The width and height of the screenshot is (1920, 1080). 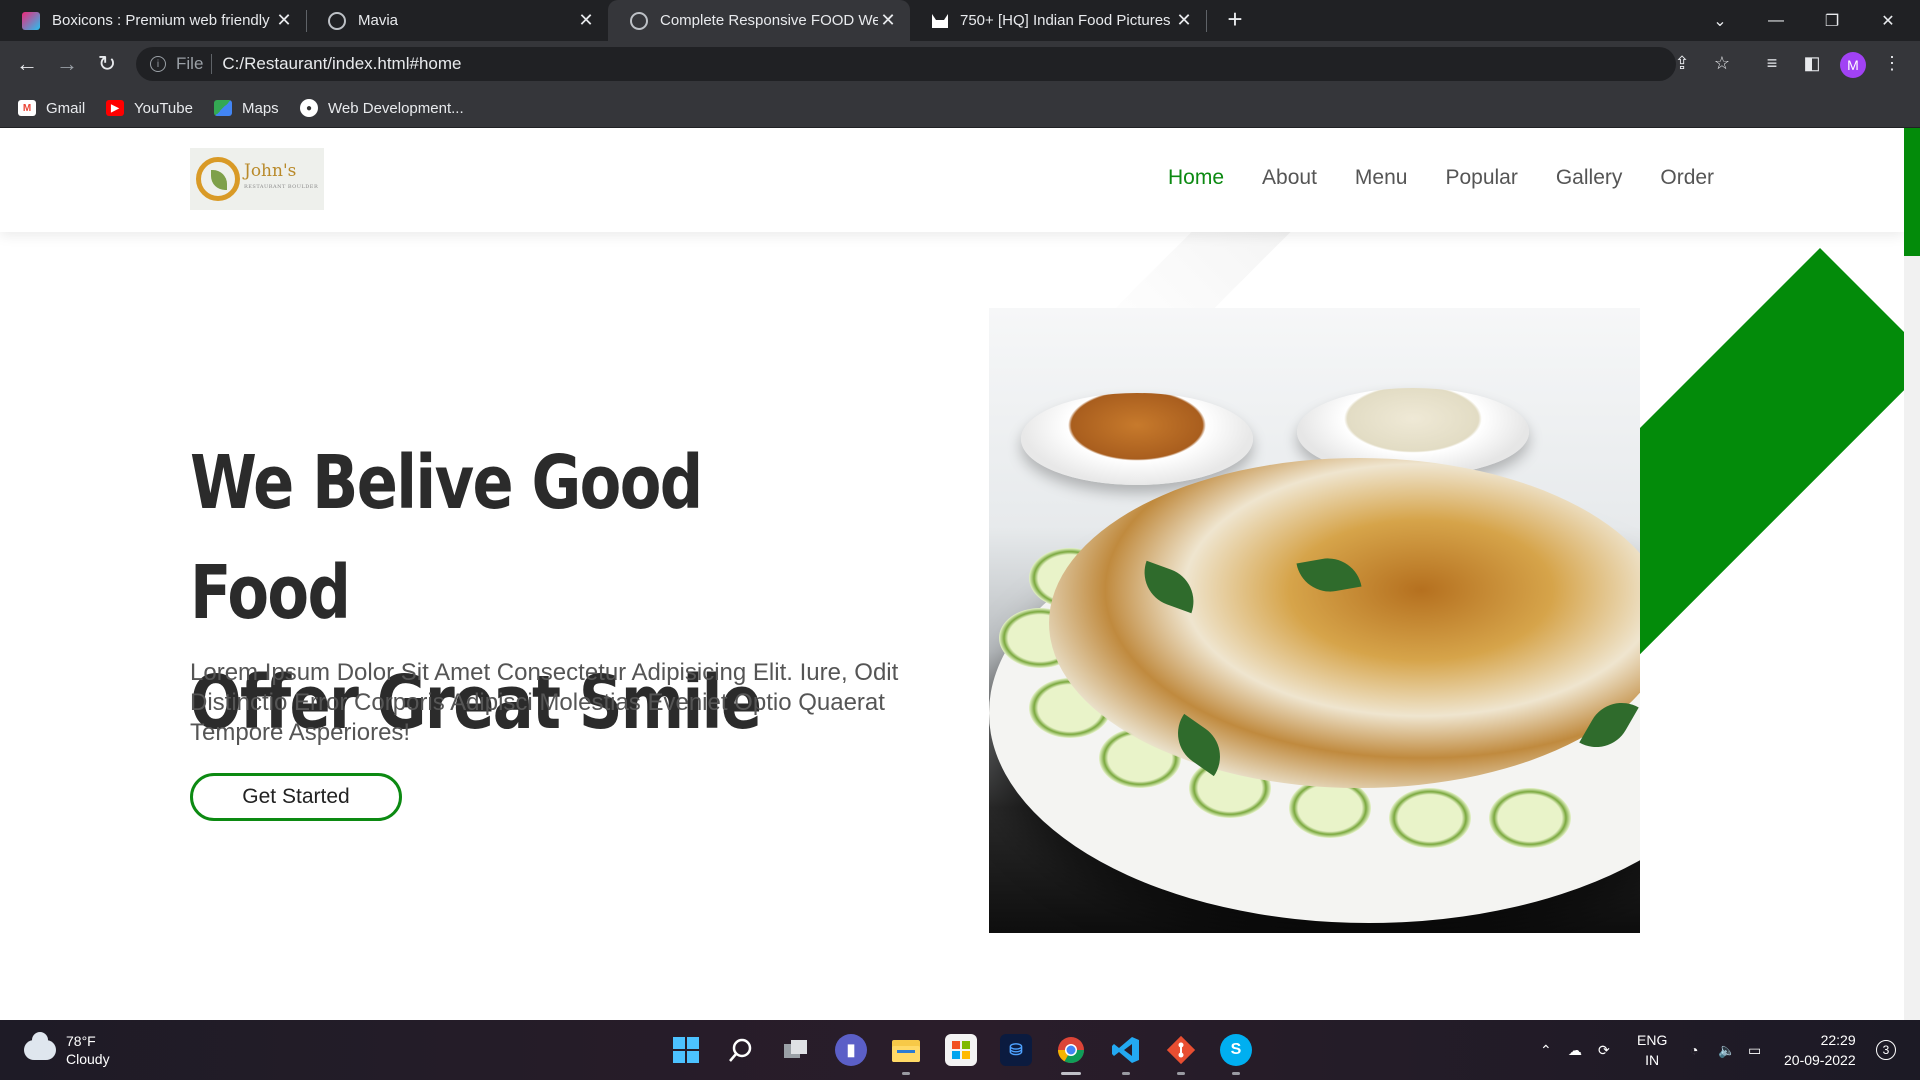 I want to click on system-clock: 22:29 20-09-2022, so click(x=1820, y=1050).